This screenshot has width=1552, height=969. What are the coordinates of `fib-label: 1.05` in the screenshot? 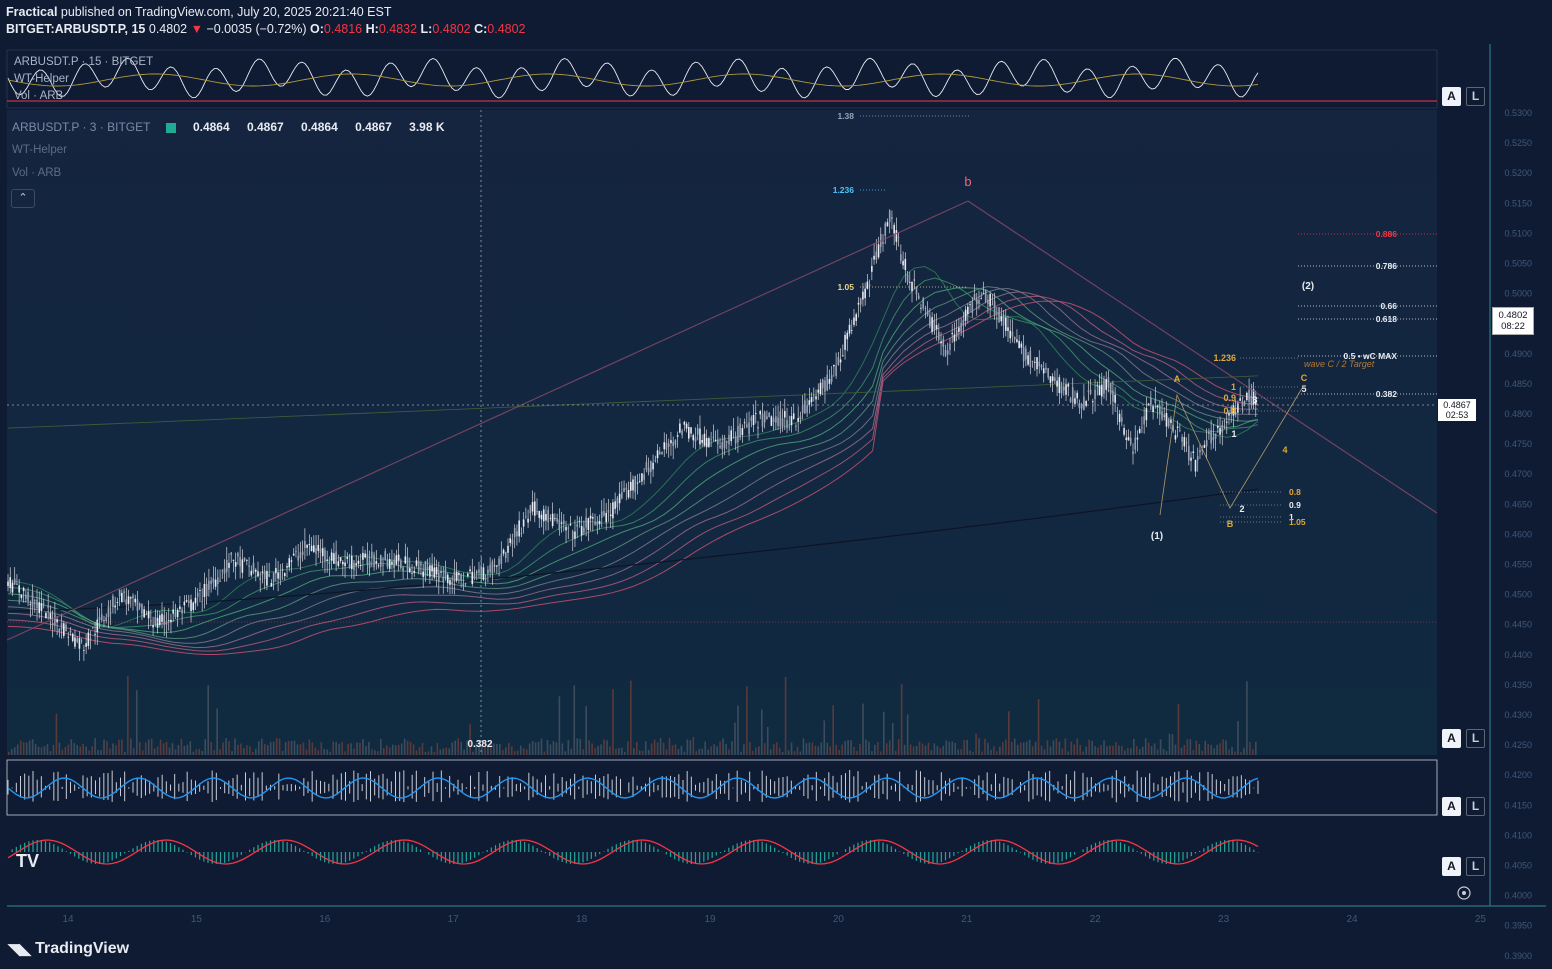 It's located at (845, 287).